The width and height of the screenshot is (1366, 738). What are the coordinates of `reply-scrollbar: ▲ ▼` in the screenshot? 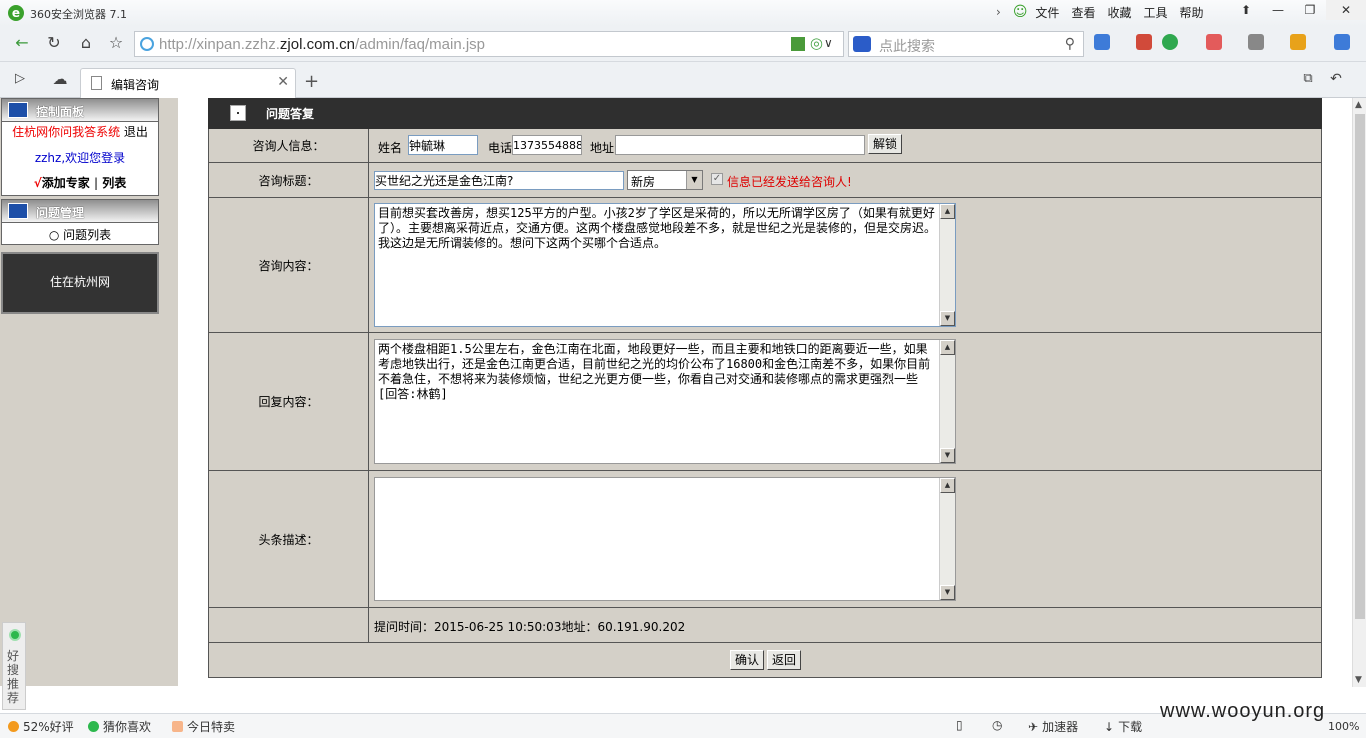 It's located at (947, 401).